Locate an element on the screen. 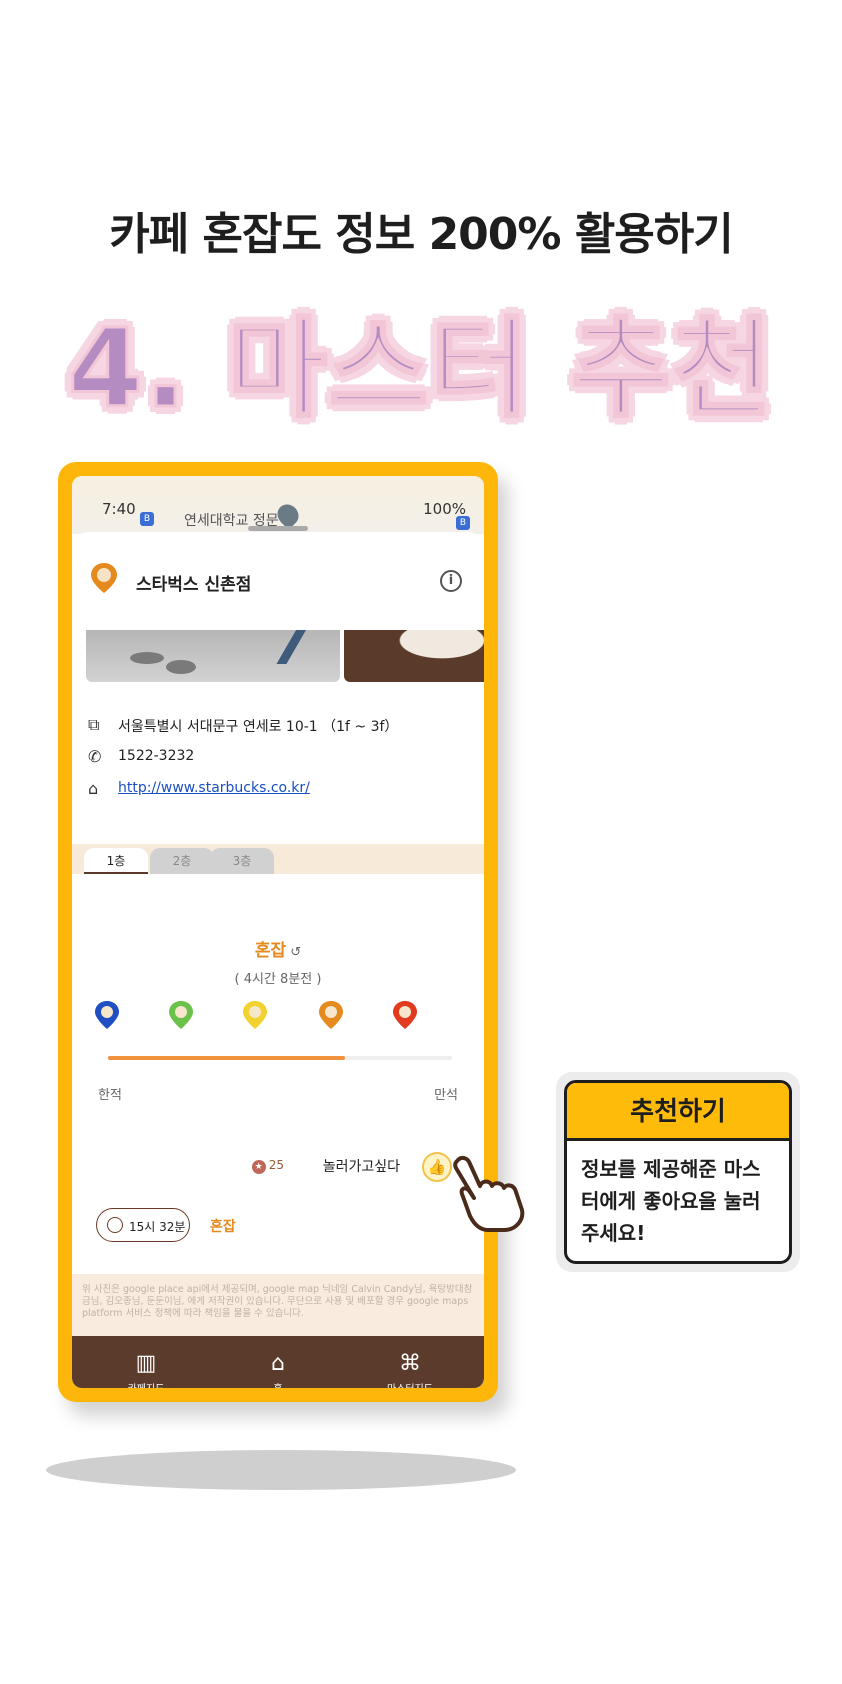  callout-box: 추천하기 정보를 제공해준 마스터에게 좋아요을 눌러주세요! is located at coordinates (678, 1172).